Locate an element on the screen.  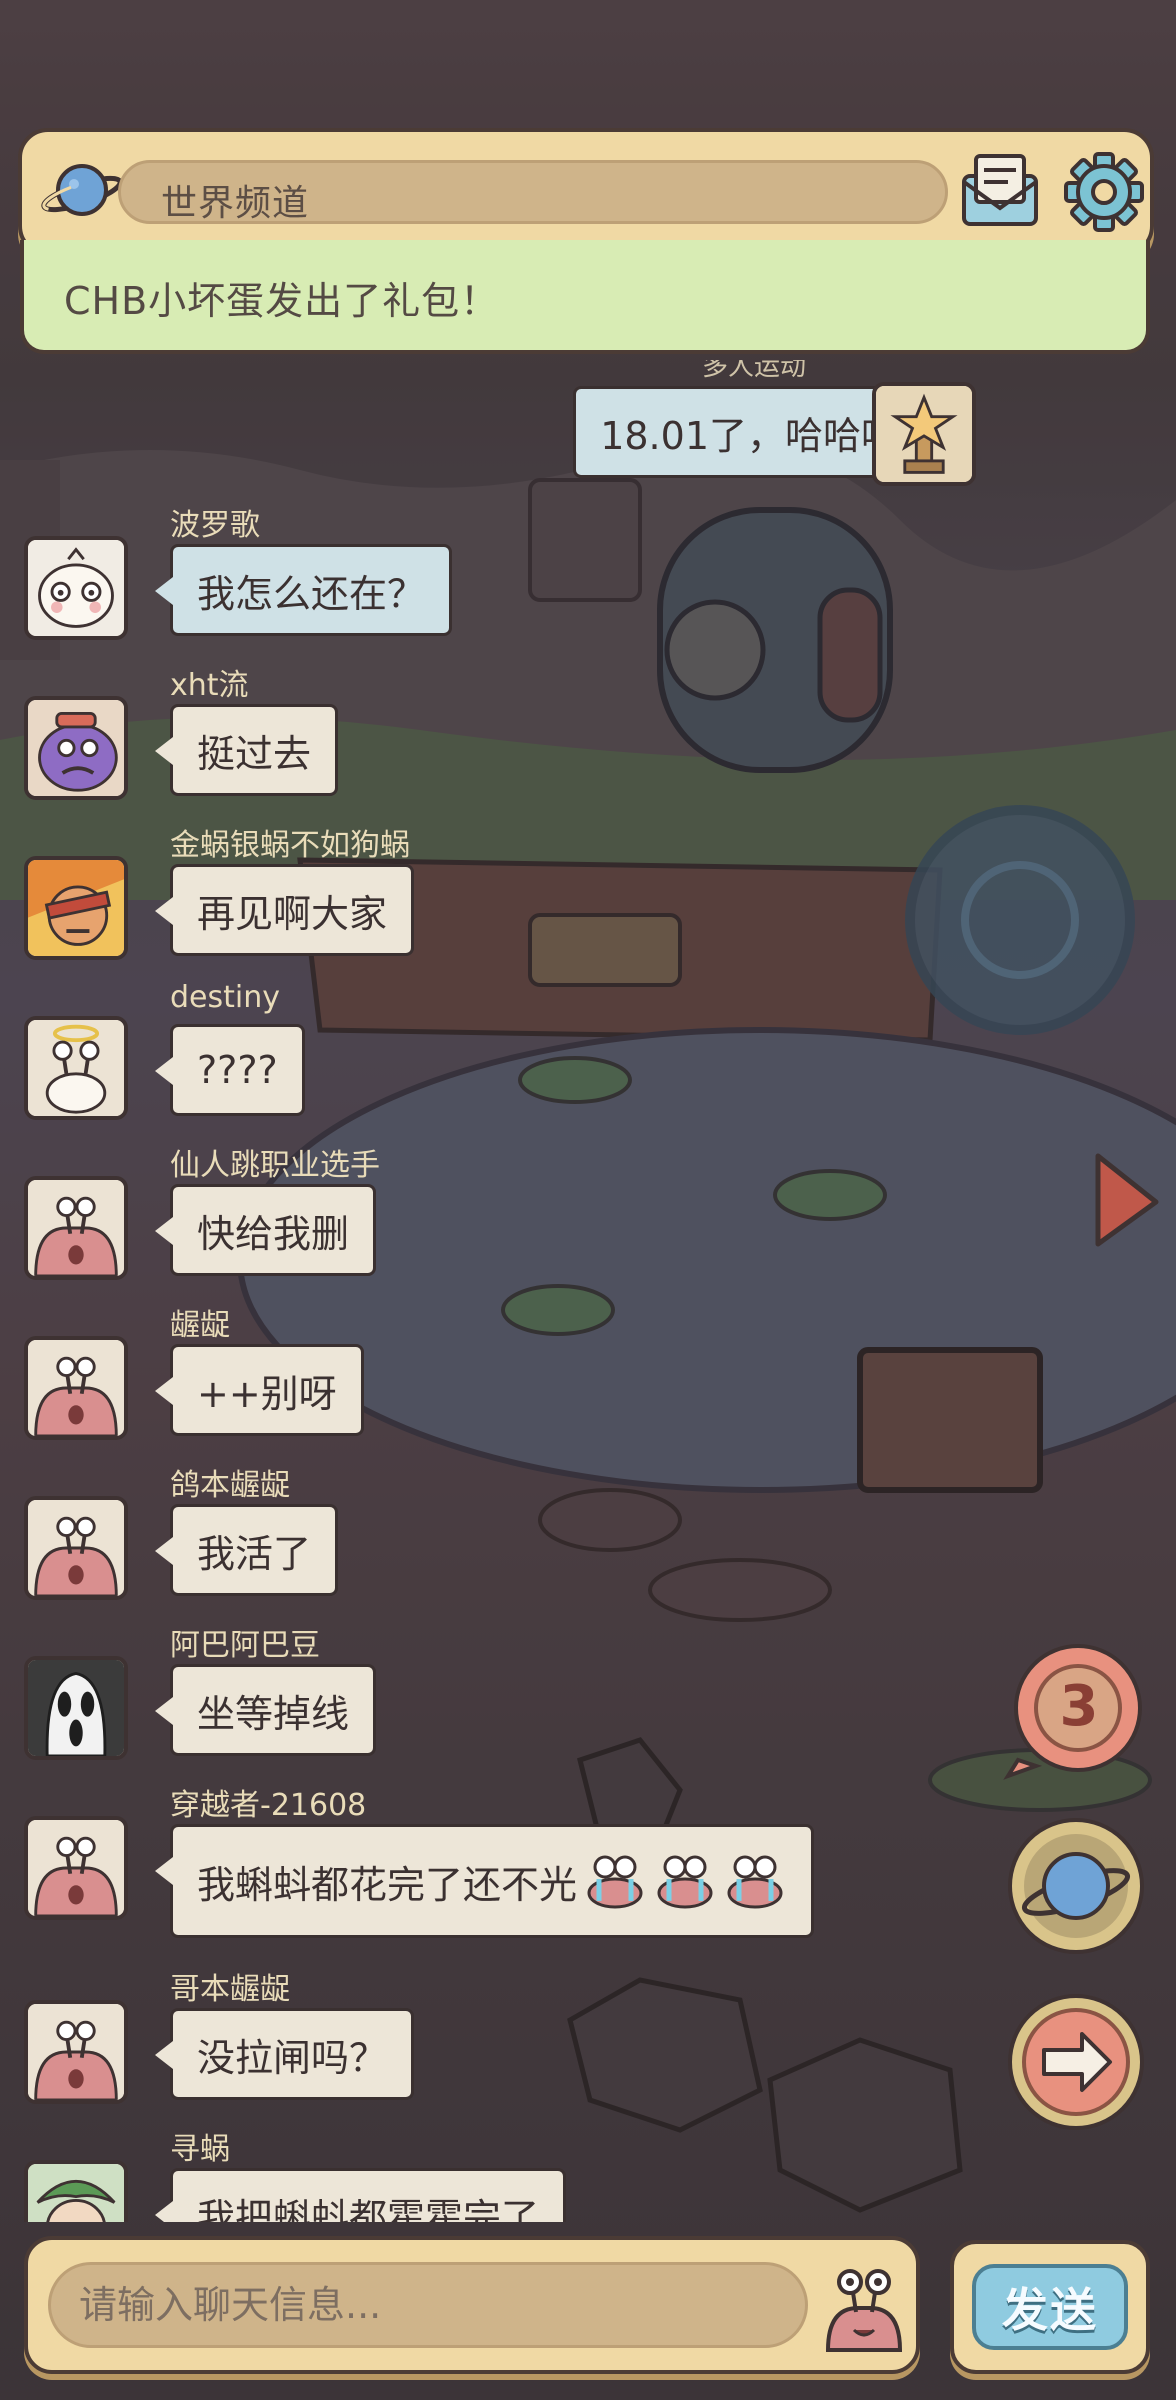
message-text: ++别呀 is located at coordinates (267, 1393).